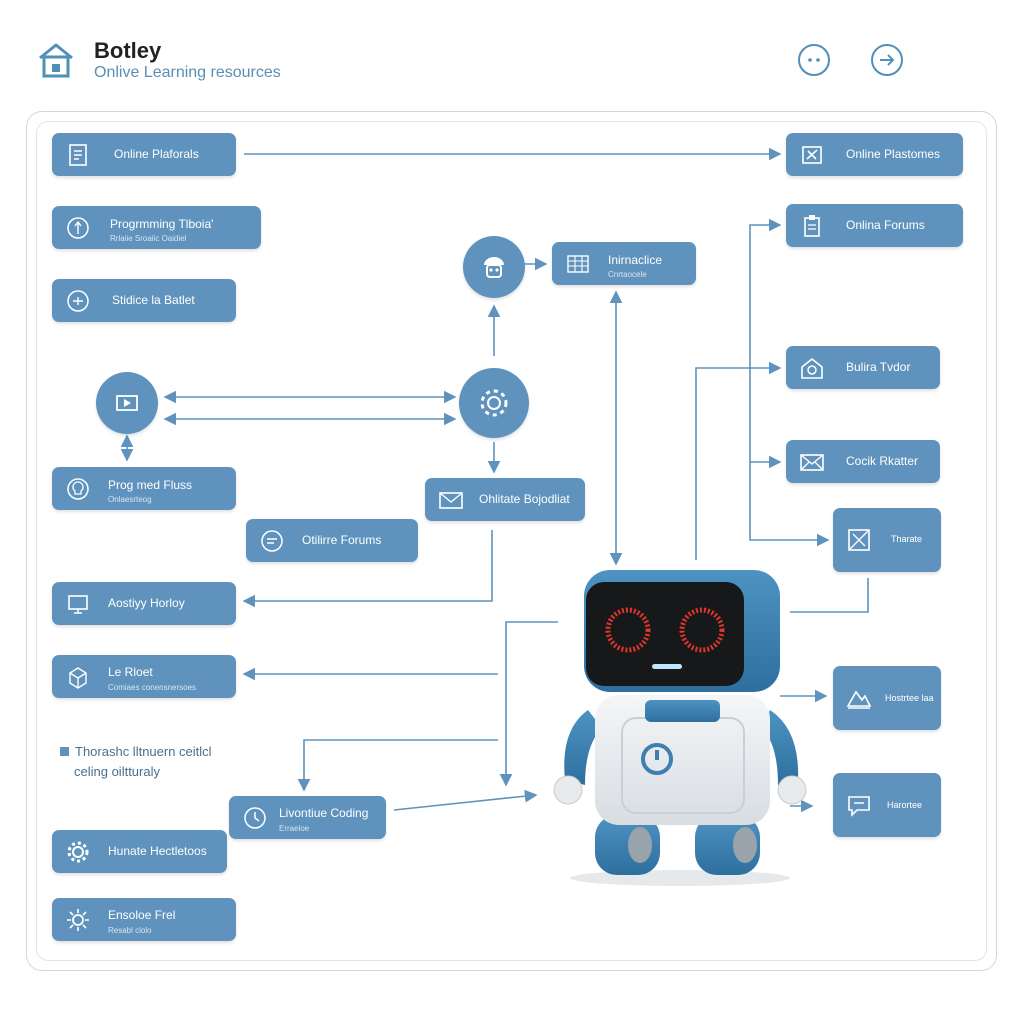  Describe the element at coordinates (56, 60) in the screenshot. I see `home-icon` at that location.